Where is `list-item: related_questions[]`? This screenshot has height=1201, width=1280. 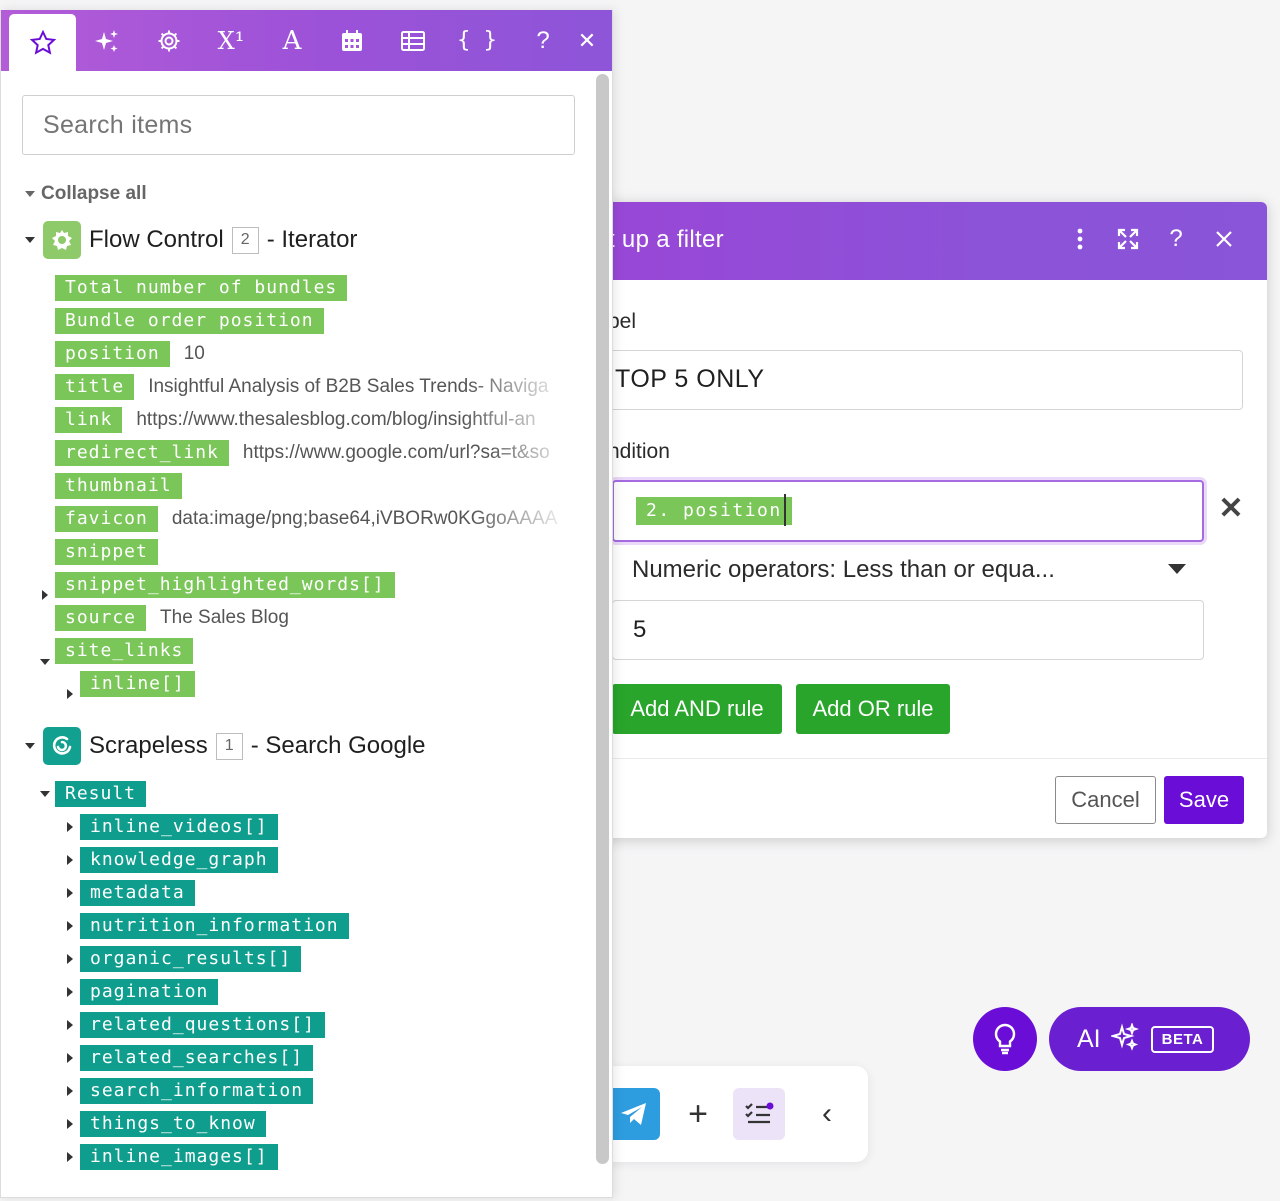 list-item: related_questions[] is located at coordinates (202, 1025).